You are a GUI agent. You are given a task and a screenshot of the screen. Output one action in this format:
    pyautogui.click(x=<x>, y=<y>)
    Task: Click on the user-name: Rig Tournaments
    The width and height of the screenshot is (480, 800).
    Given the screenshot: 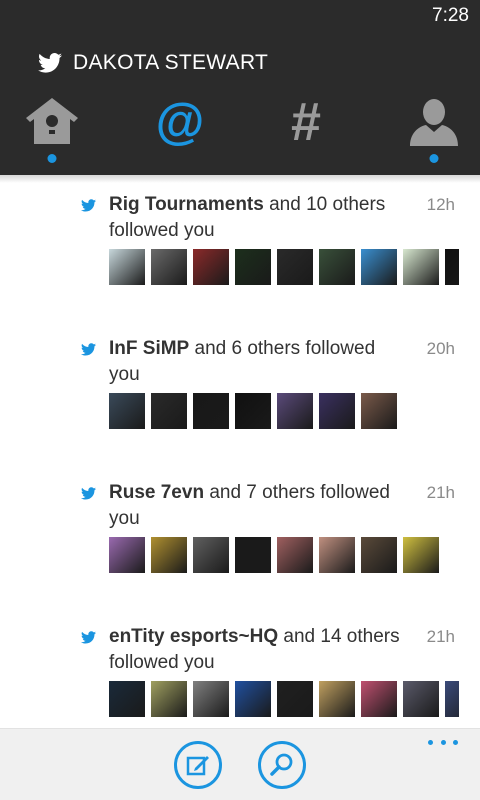 What is the action you would take?
    pyautogui.click(x=186, y=204)
    